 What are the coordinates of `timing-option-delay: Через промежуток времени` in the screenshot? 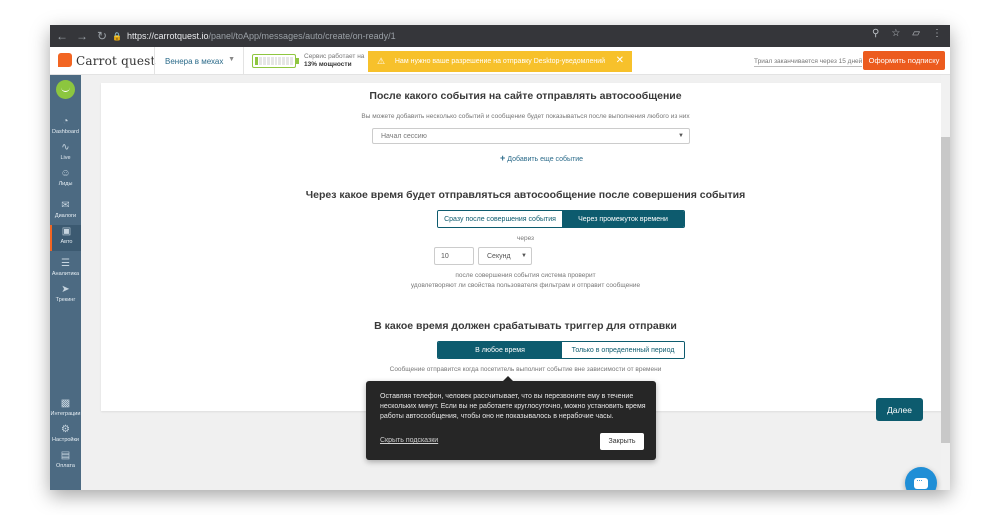 It's located at (623, 219).